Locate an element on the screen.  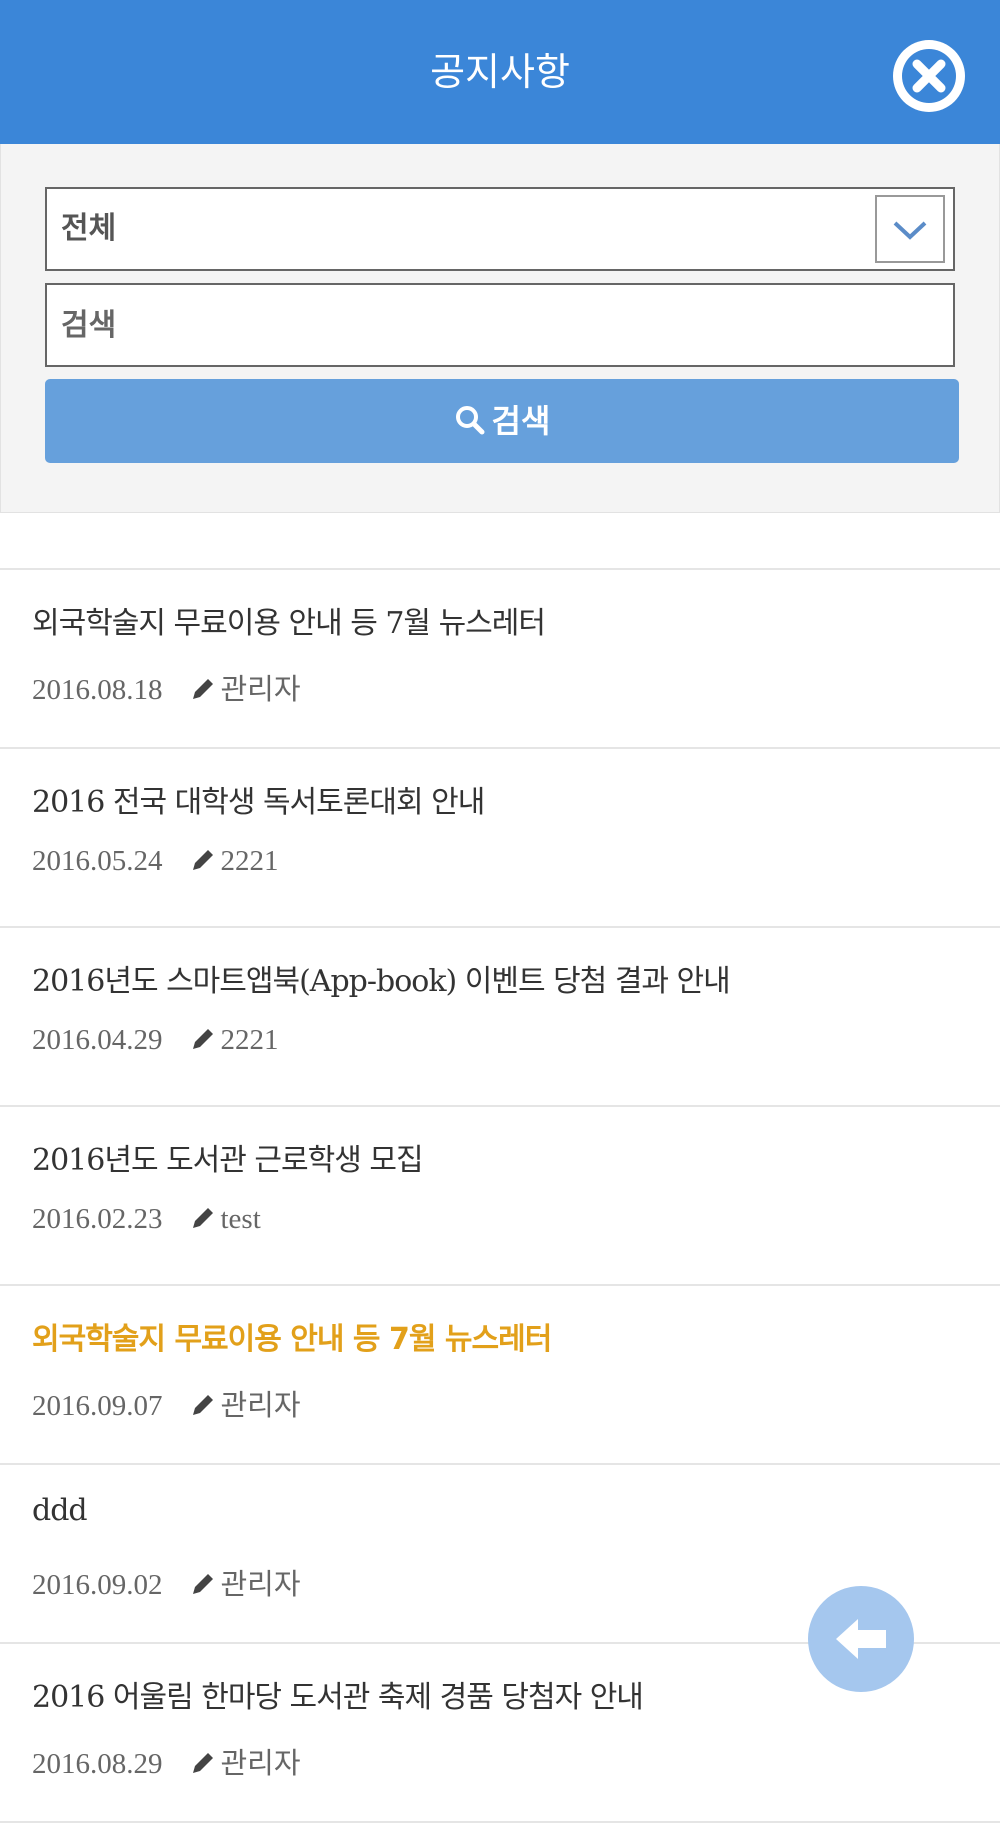
notice-date: 2016.08.18 is located at coordinates (97, 690).